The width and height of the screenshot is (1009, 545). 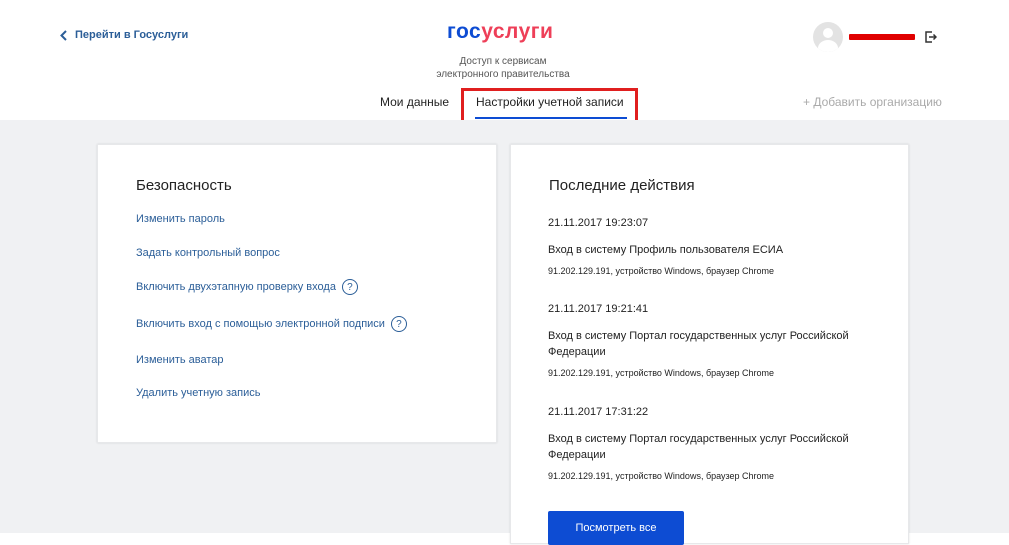 What do you see at coordinates (63, 35) in the screenshot?
I see `chevron-left-icon` at bounding box center [63, 35].